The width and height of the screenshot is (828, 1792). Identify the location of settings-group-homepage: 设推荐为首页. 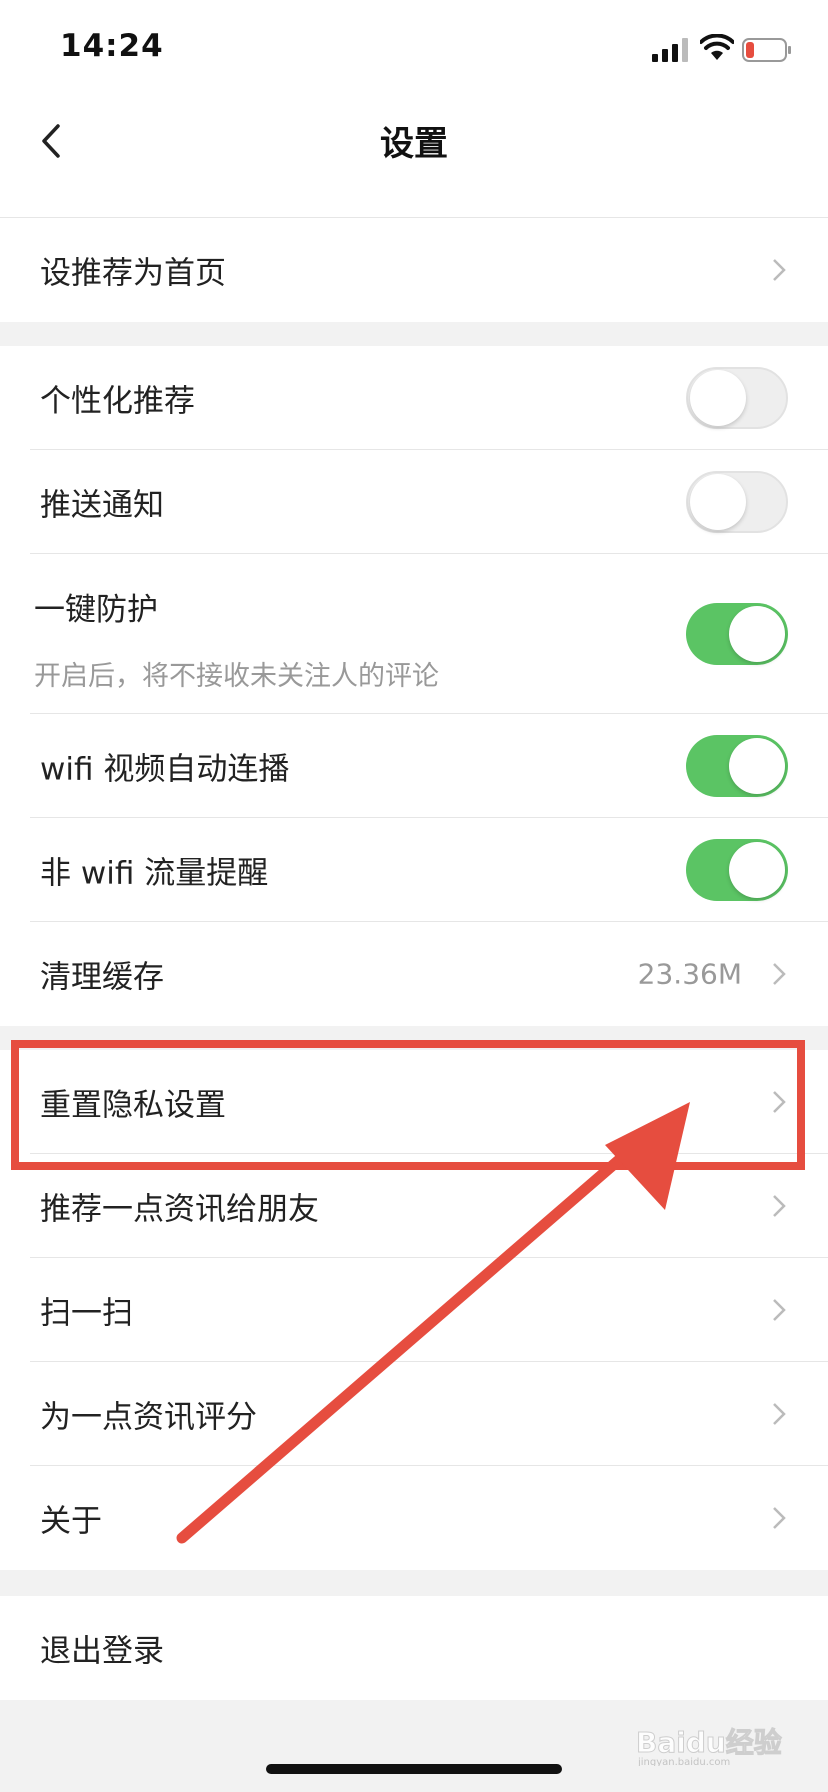
(414, 270).